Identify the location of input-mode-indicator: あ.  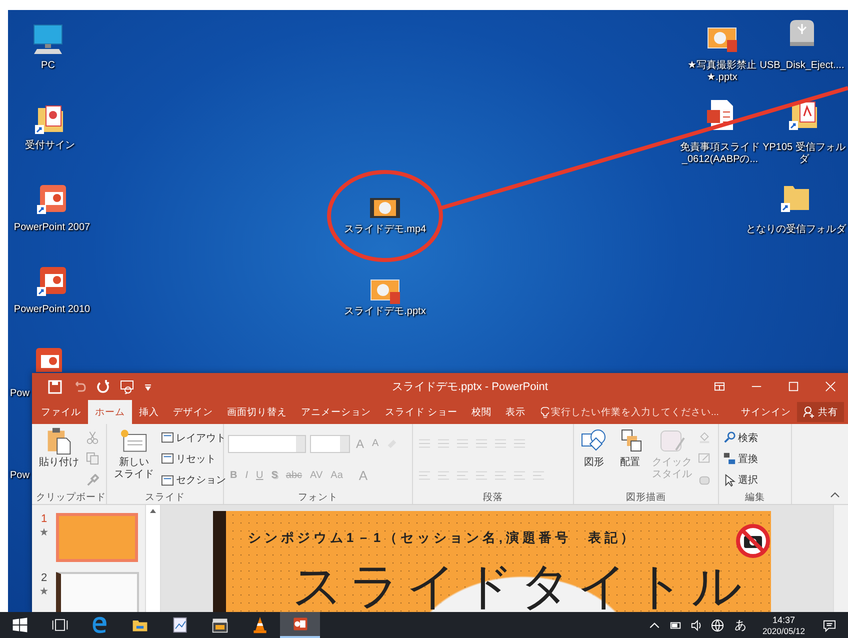
(740, 625).